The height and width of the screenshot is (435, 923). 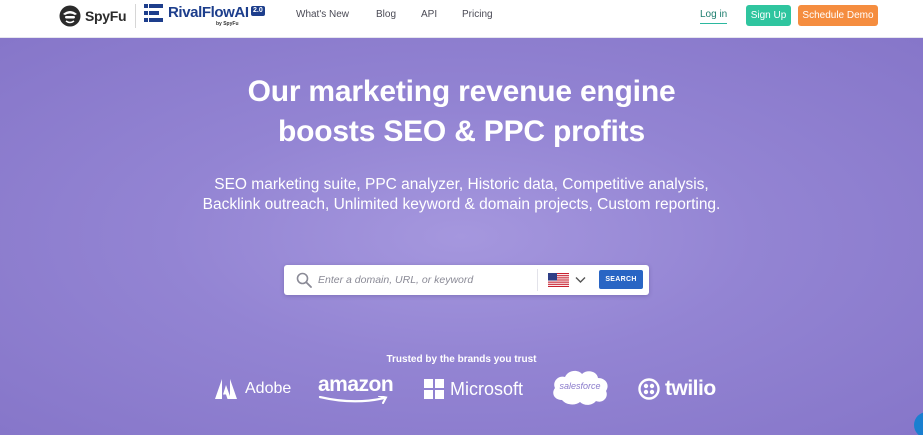 What do you see at coordinates (386, 14) in the screenshot?
I see `nav-blog: Blog` at bounding box center [386, 14].